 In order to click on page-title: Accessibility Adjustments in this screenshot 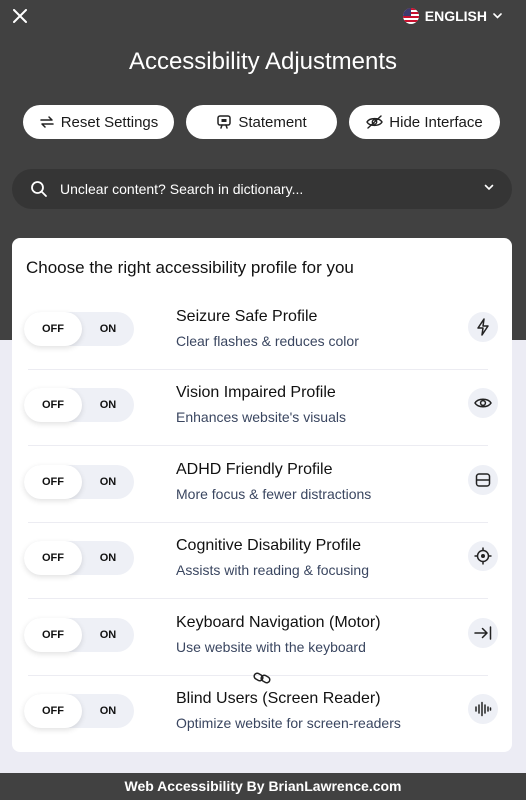, I will do `click(263, 61)`.